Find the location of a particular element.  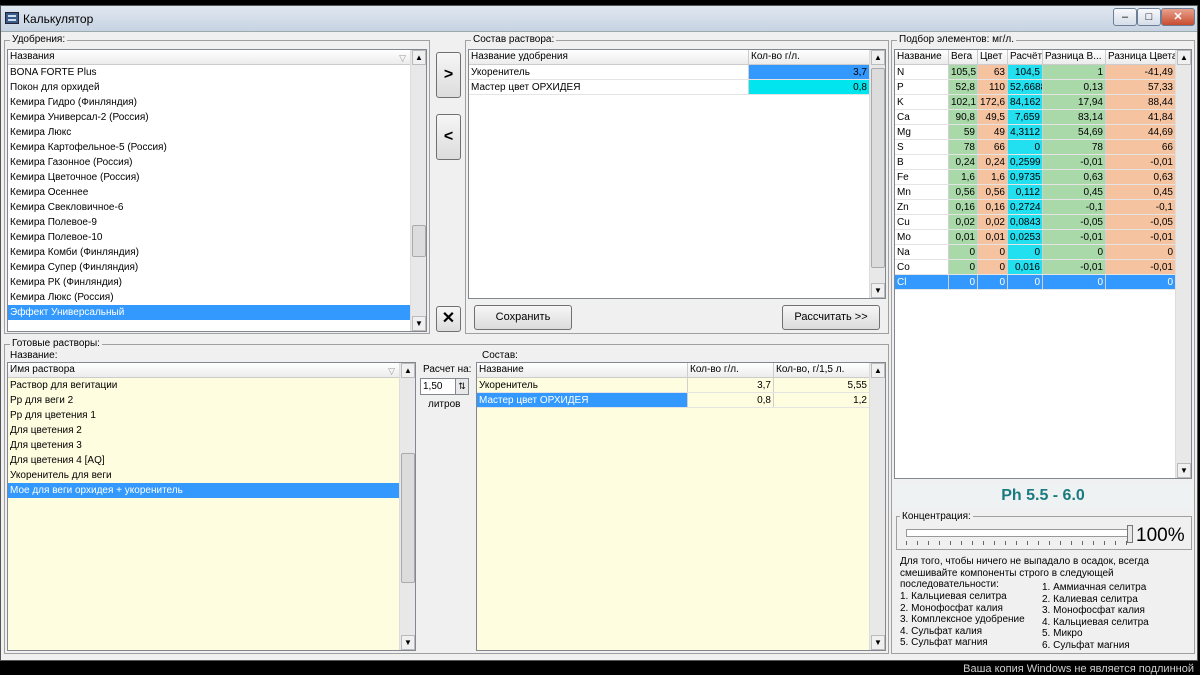

fertilizer-item: Кемира Картофельное-5 (Россия) is located at coordinates (209, 147).